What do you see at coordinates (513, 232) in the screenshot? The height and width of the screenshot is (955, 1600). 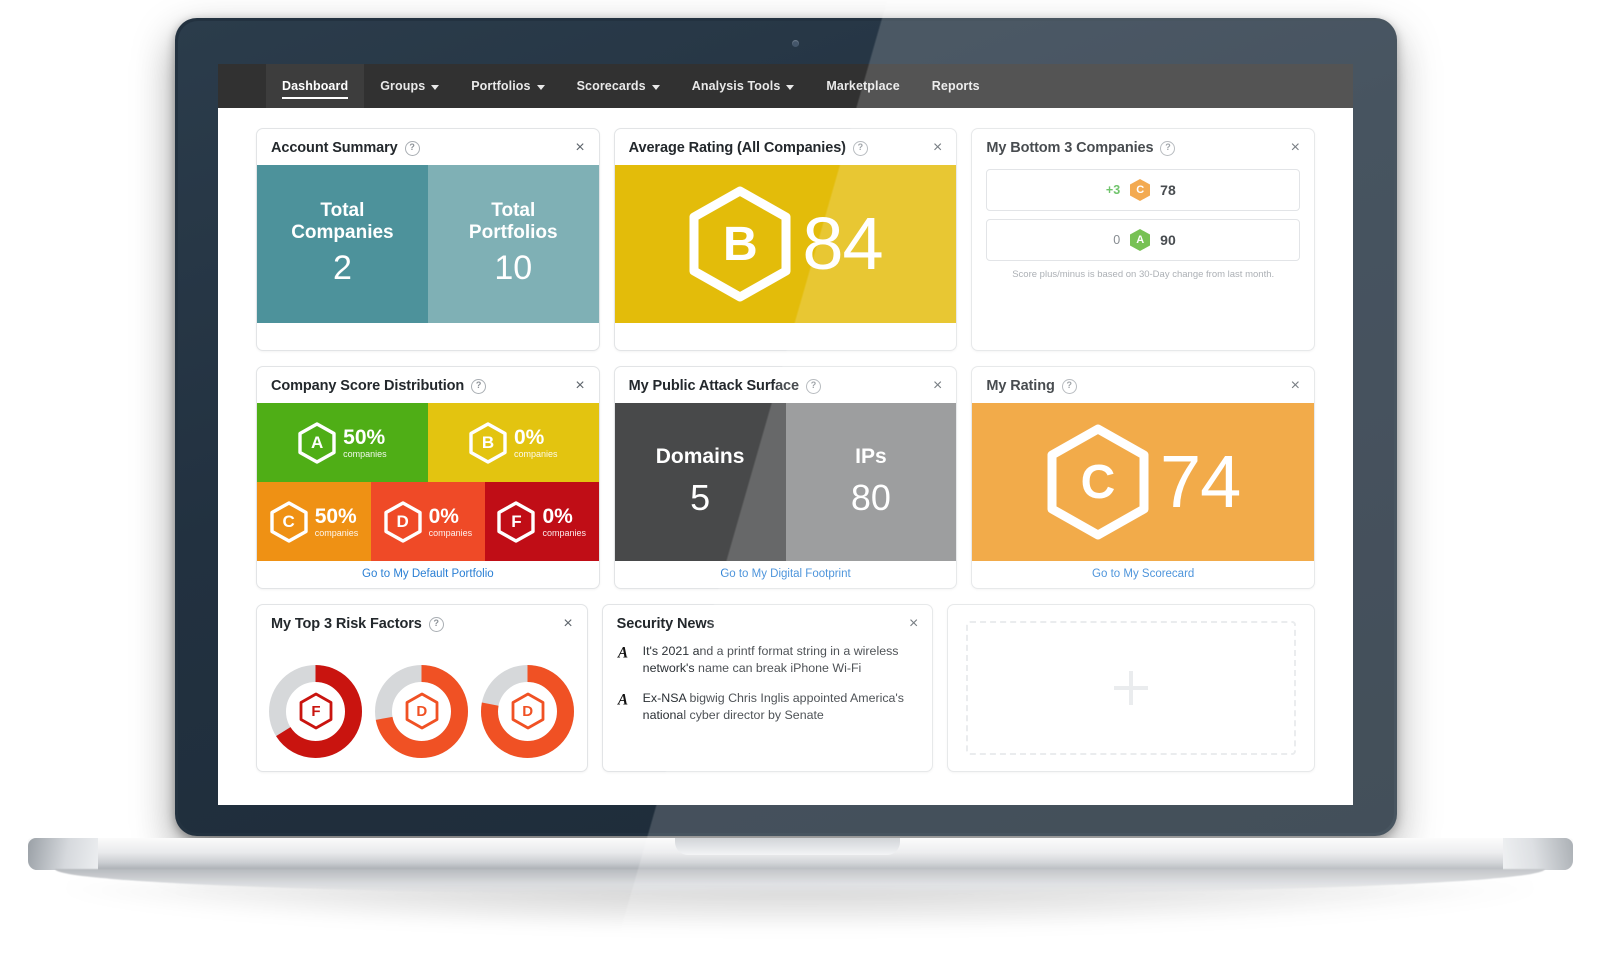 I see `tile-label-line2: Portfolios` at bounding box center [513, 232].